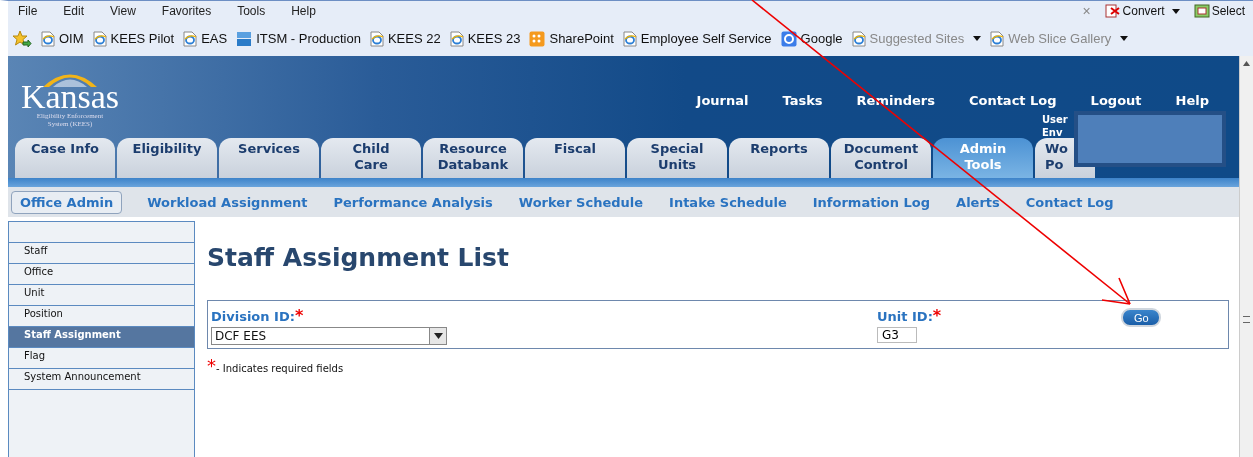 The height and width of the screenshot is (457, 1253). Describe the element at coordinates (871, 202) in the screenshot. I see `subnav-link: Information Log` at that location.